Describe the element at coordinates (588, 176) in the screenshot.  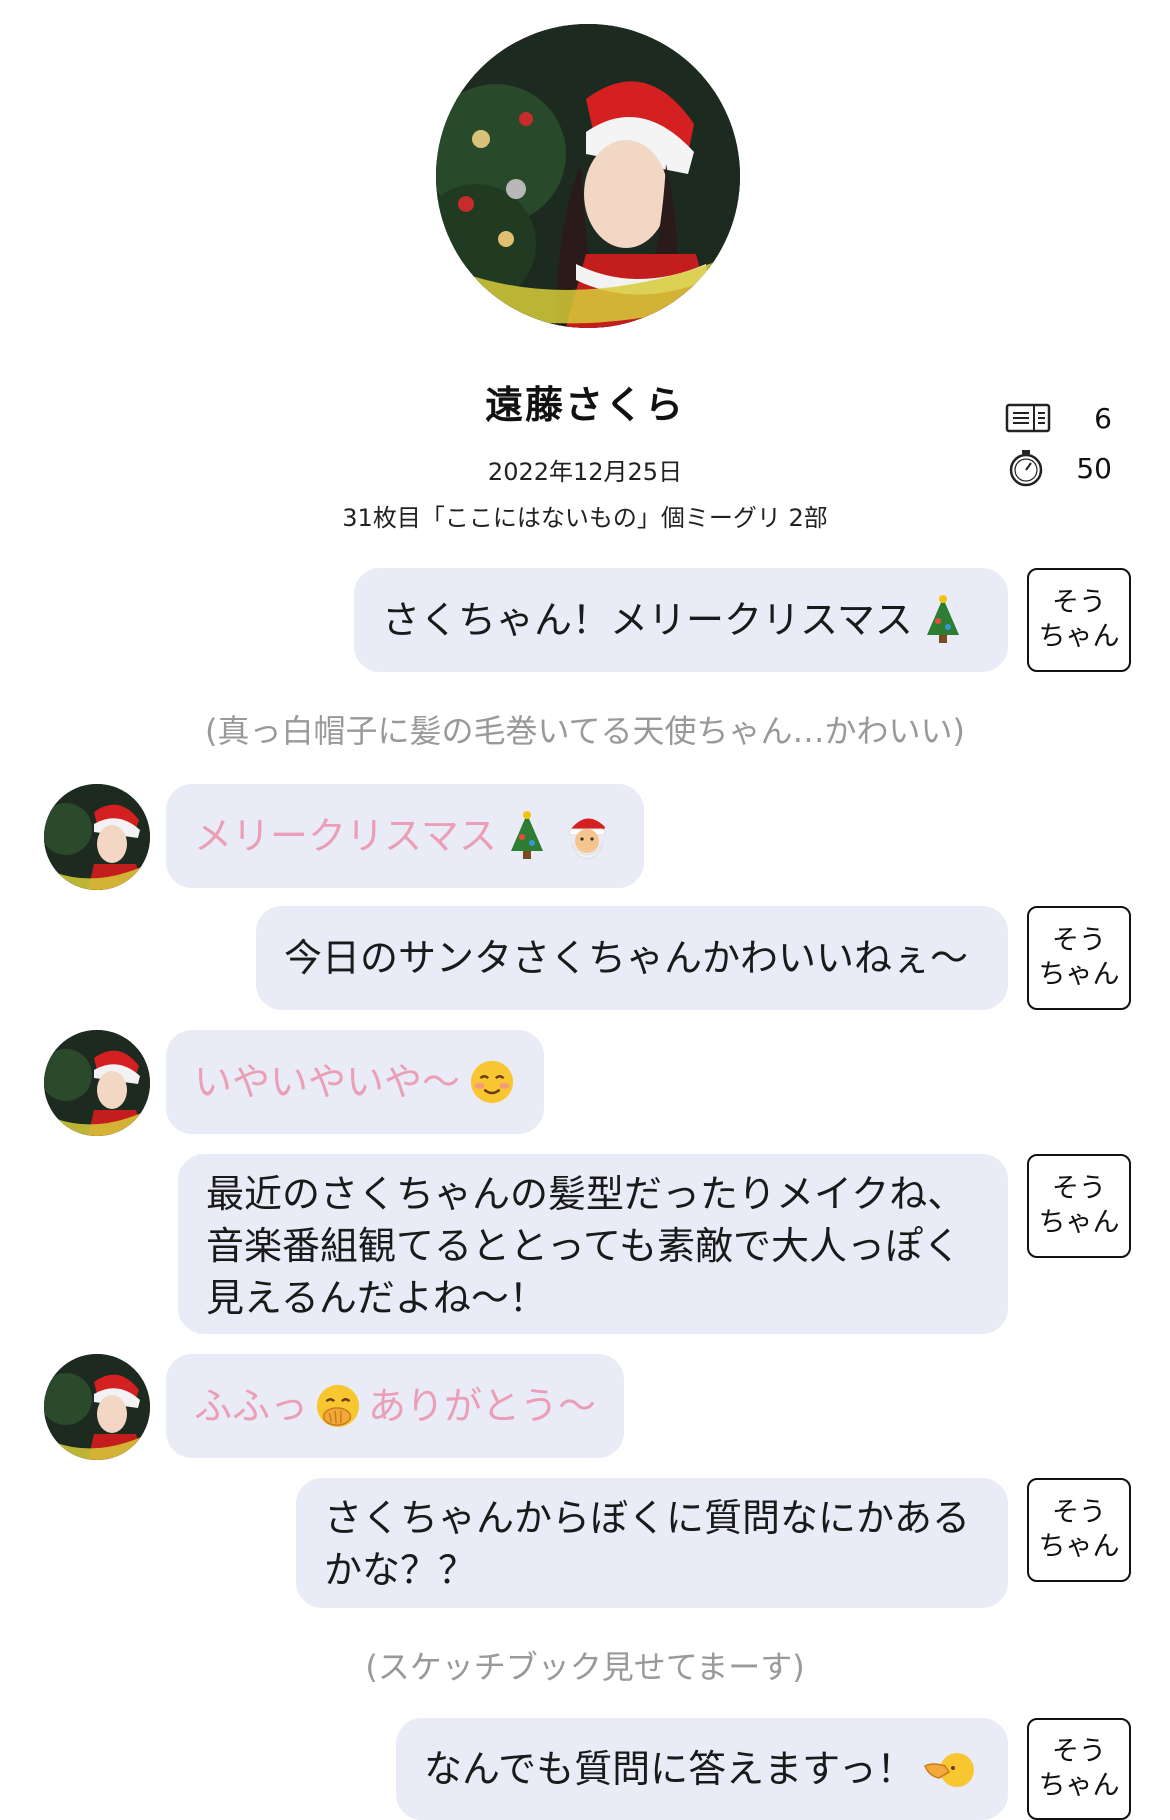
I see `profile-avatar` at that location.